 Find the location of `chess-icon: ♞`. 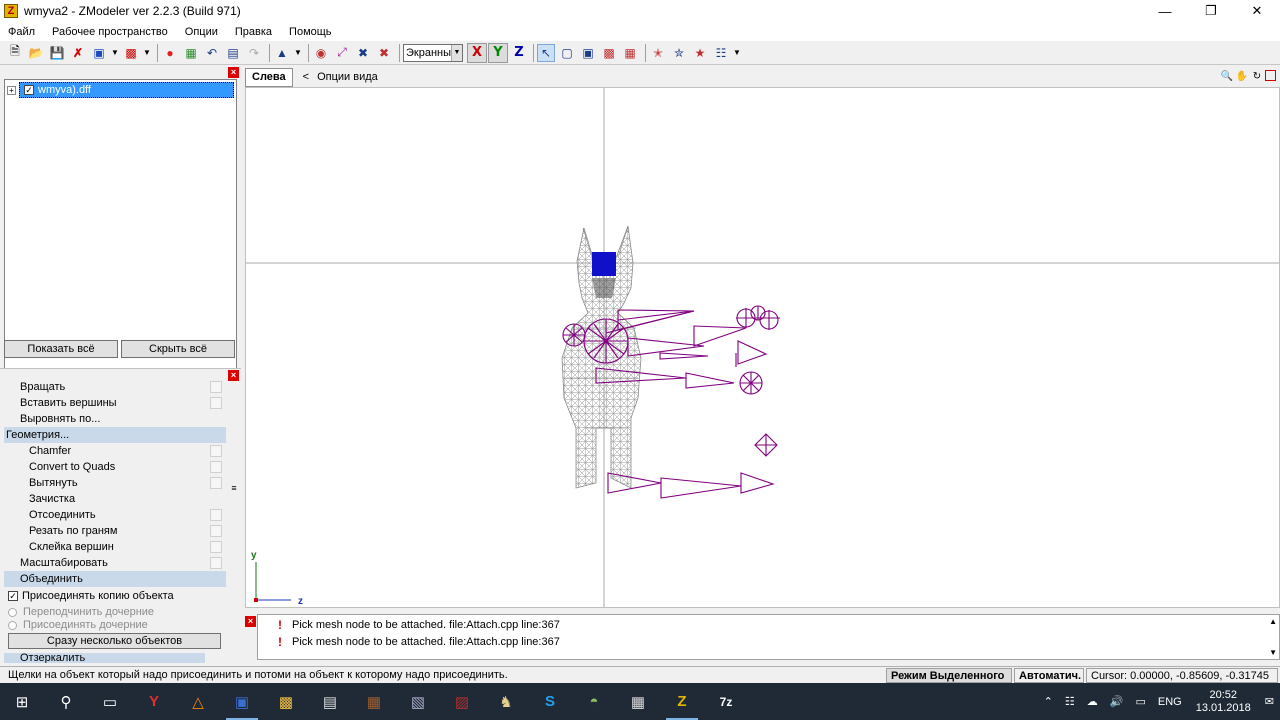

chess-icon: ♞ is located at coordinates (506, 701).